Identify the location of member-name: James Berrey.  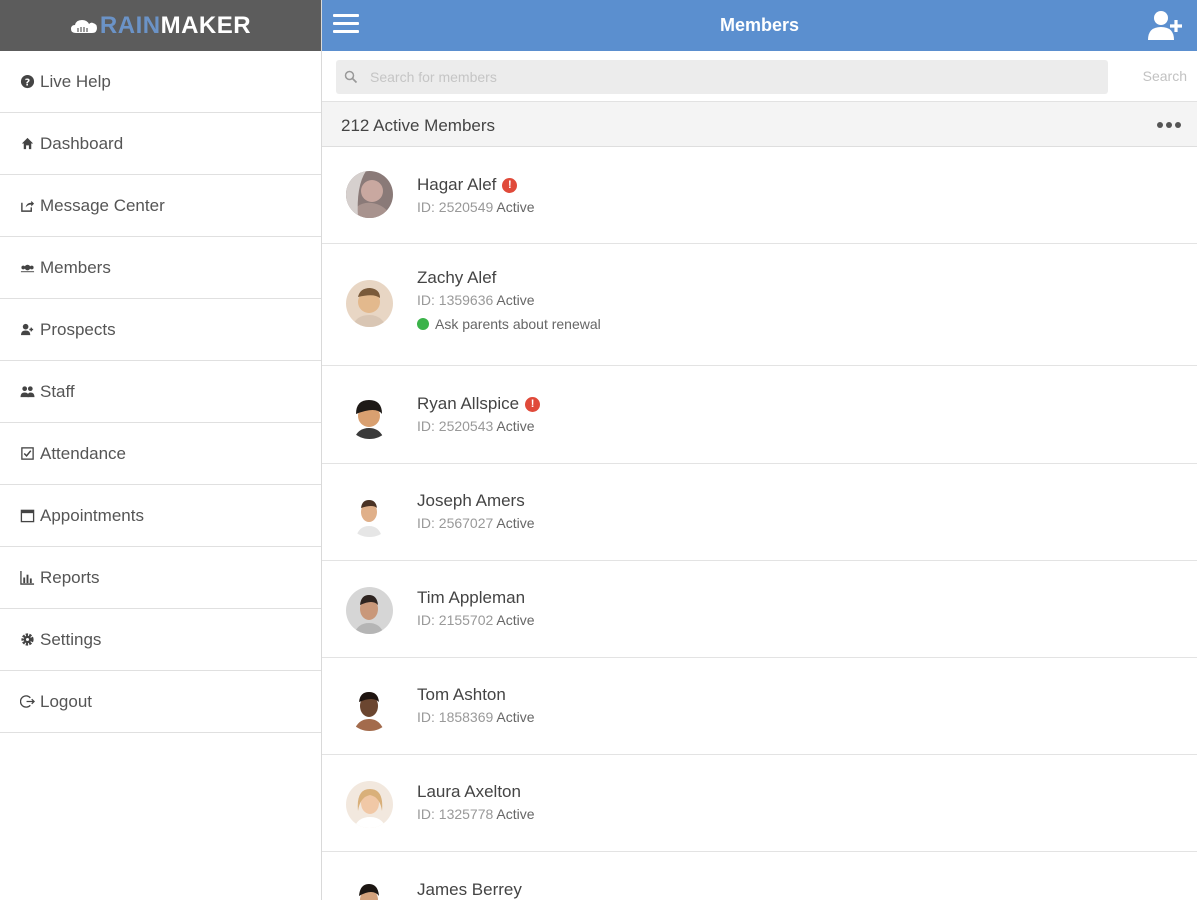
(469, 890).